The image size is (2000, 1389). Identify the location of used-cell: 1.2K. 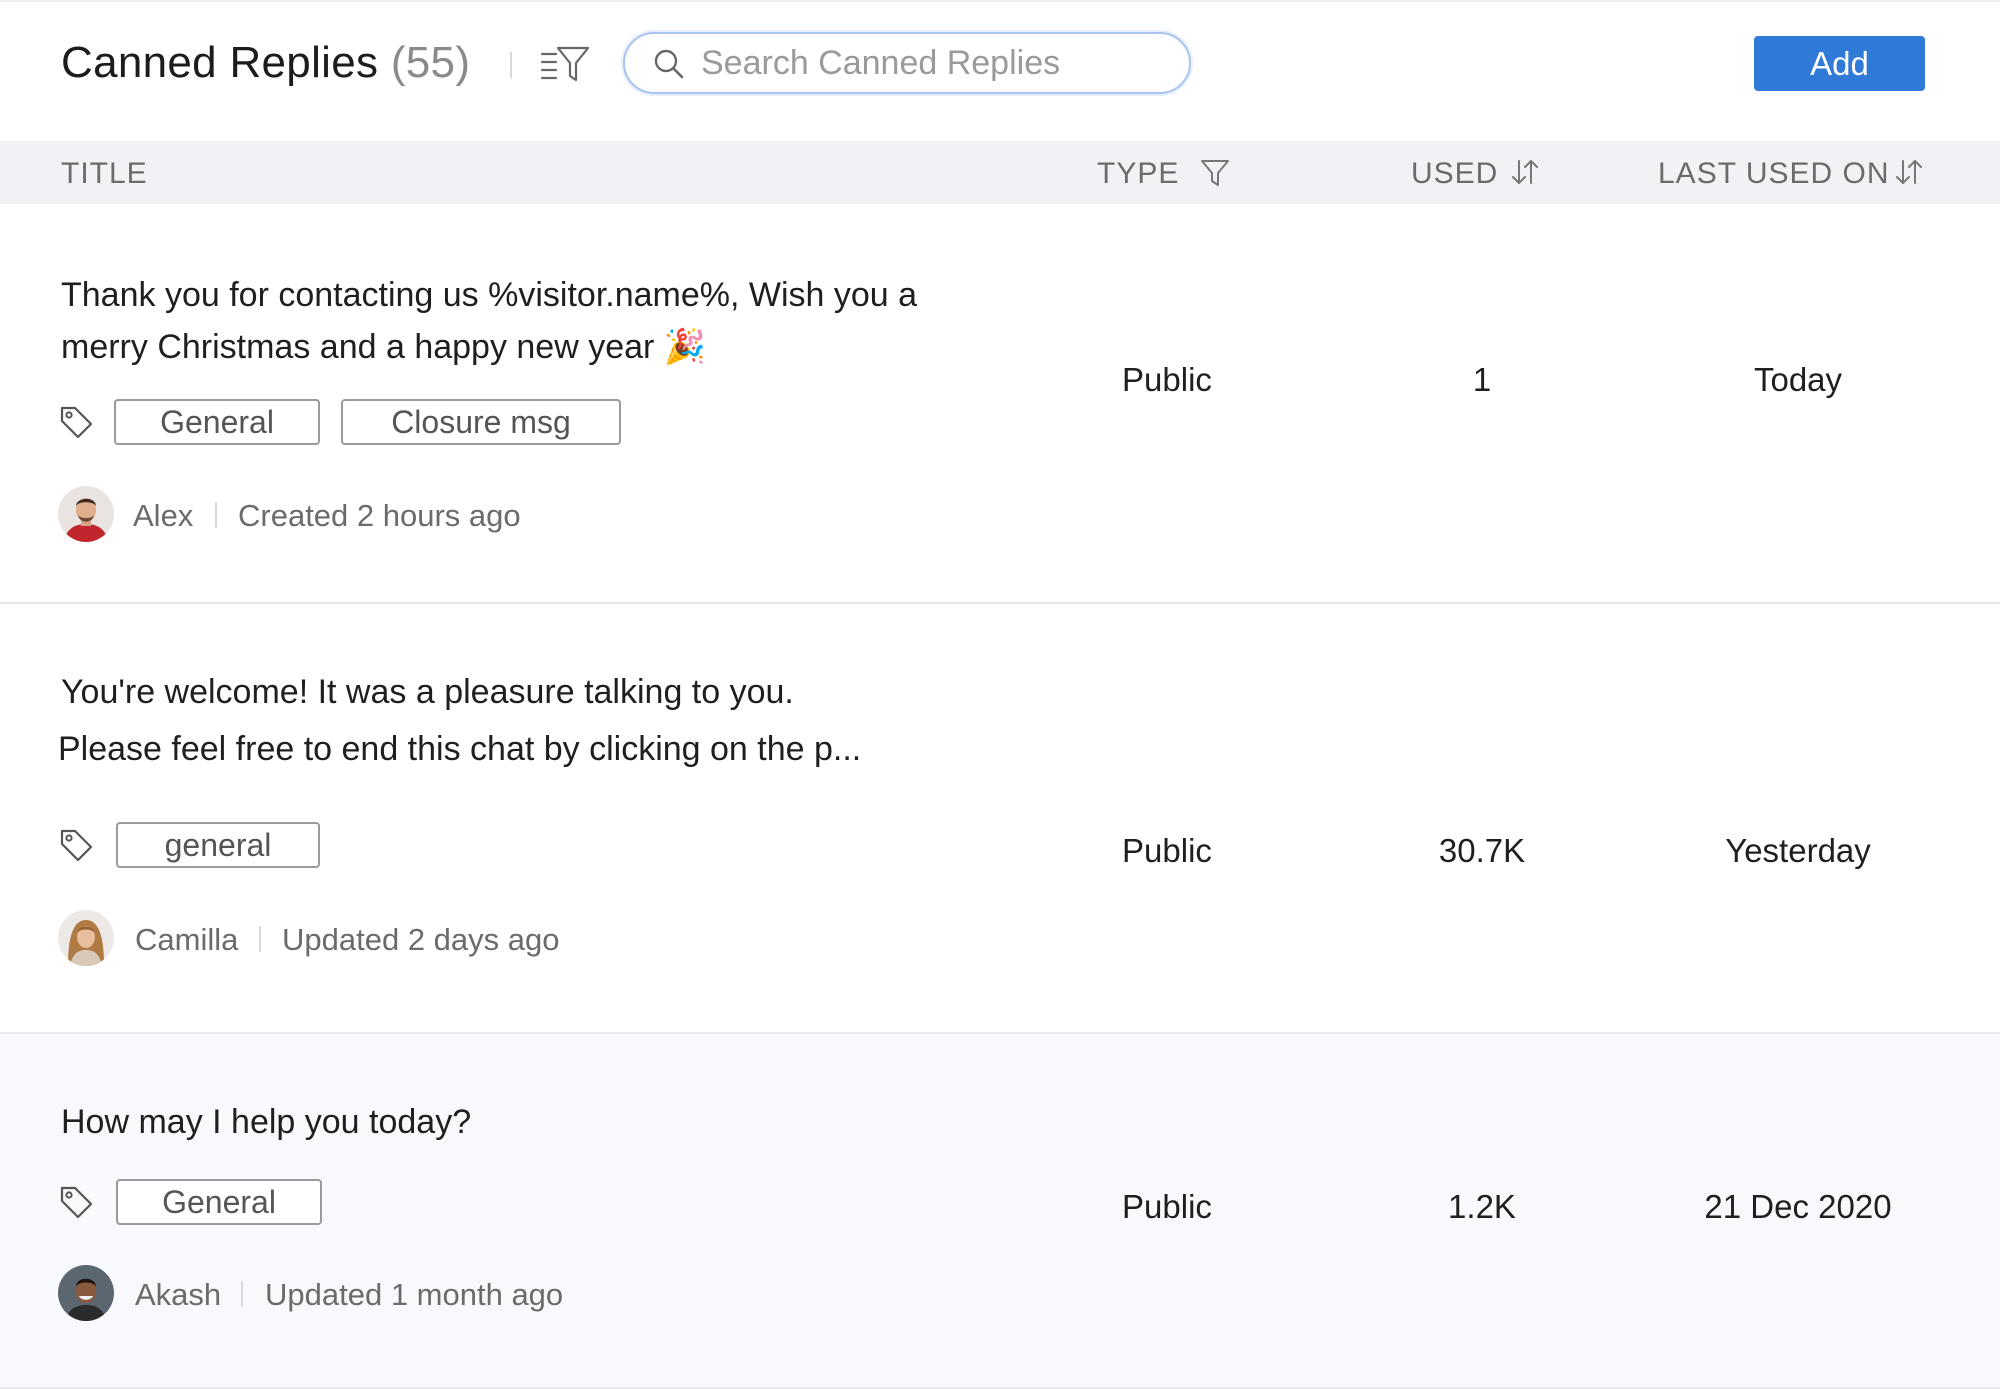
(1482, 1206).